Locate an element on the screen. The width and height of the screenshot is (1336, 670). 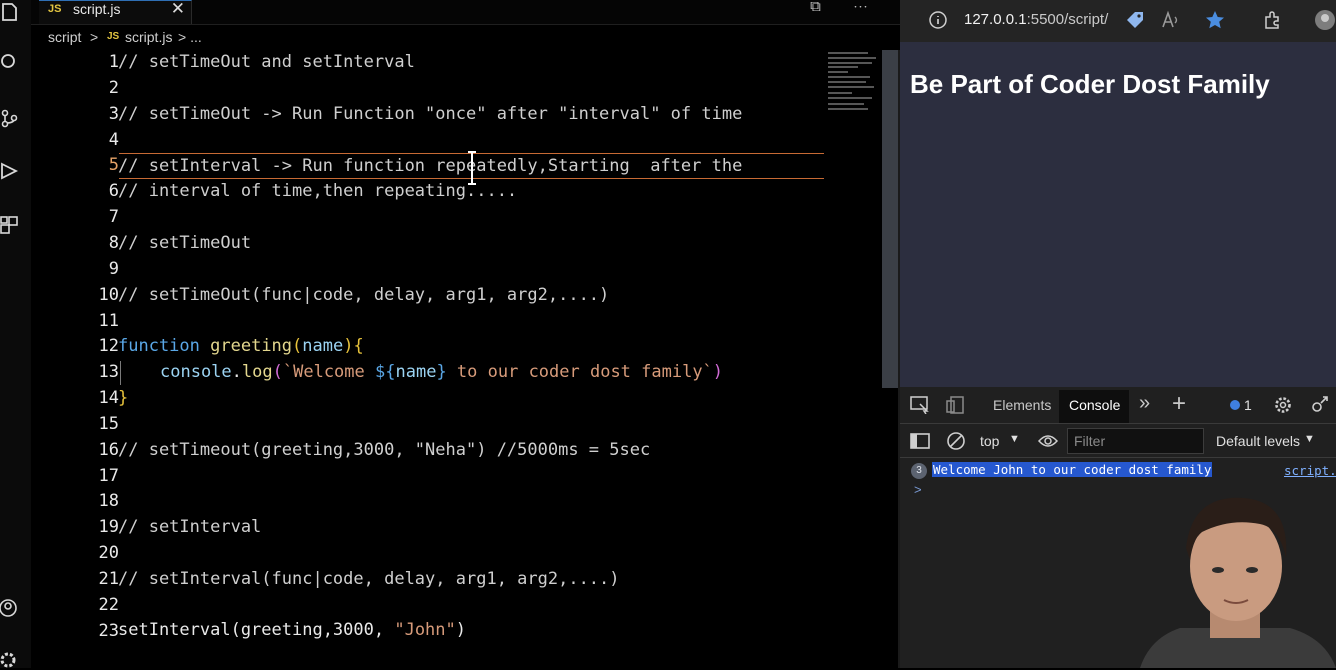
line-number: 8 is located at coordinates (113, 242).